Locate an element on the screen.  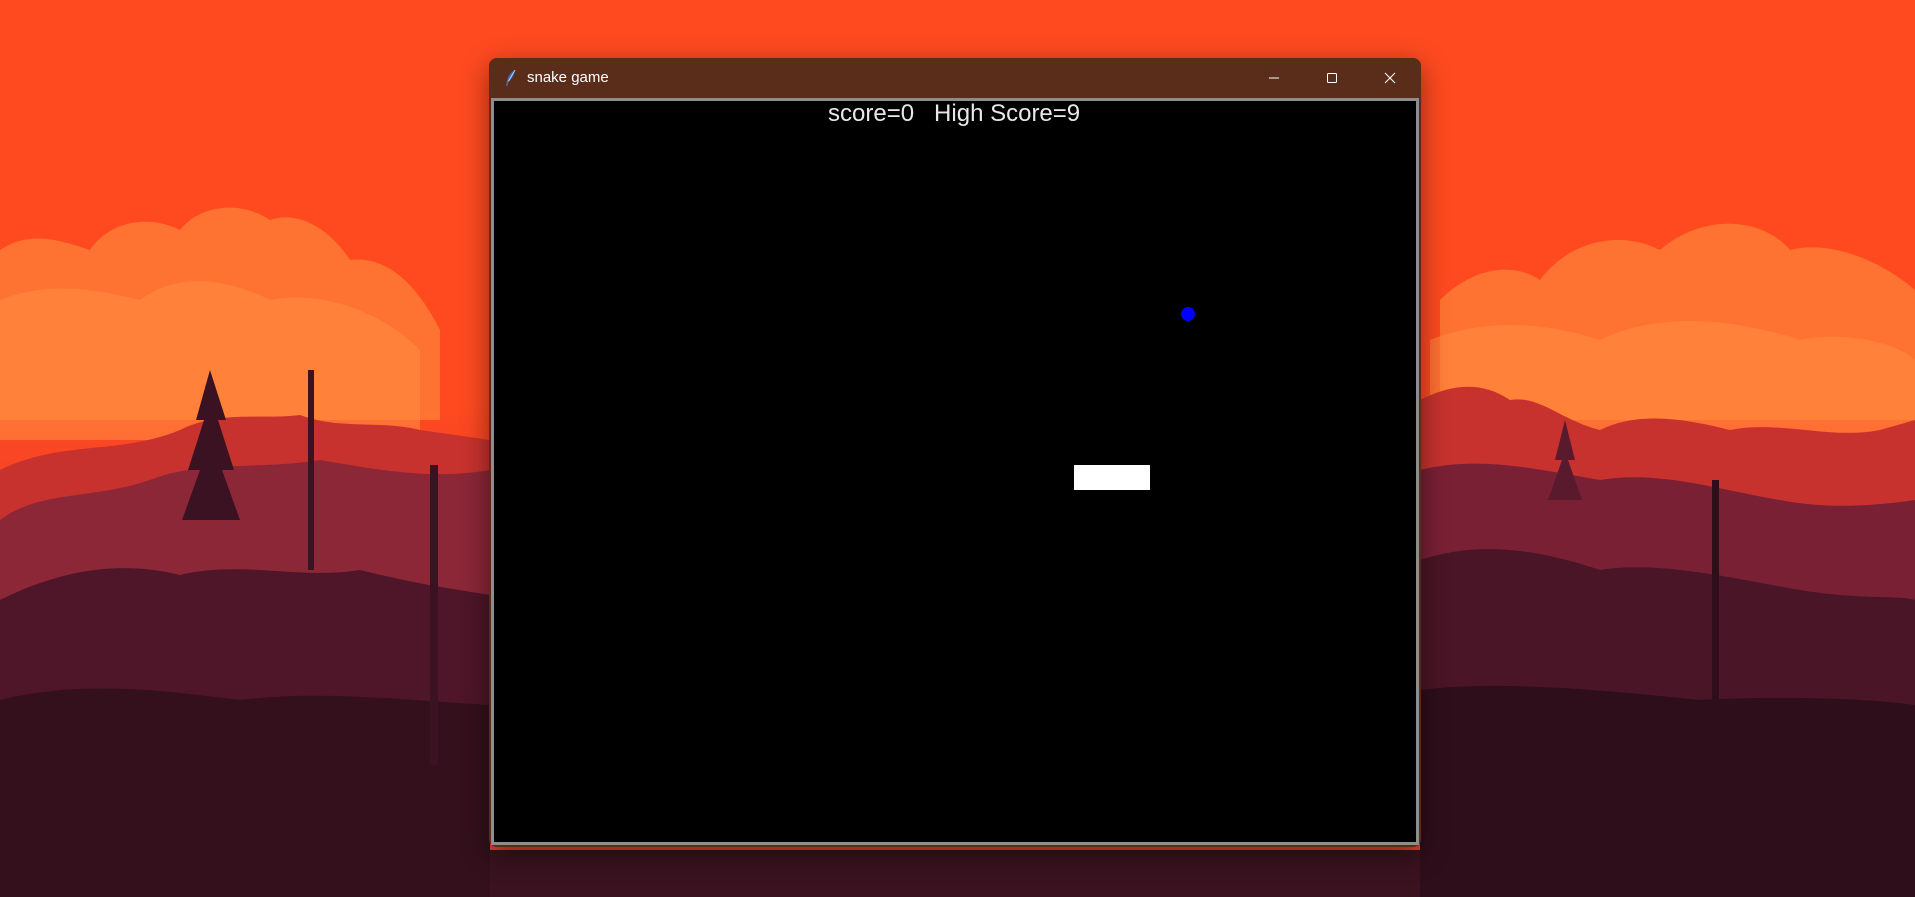
maximize-button is located at coordinates (1332, 78).